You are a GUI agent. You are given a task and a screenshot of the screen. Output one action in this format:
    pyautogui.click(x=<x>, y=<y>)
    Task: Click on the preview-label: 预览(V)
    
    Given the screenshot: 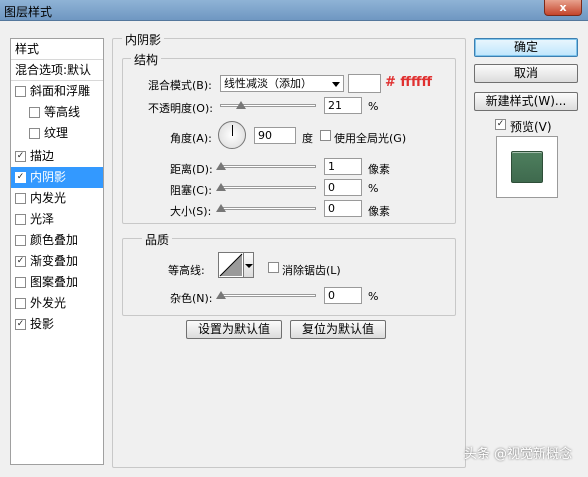 What is the action you would take?
    pyautogui.click(x=531, y=127)
    